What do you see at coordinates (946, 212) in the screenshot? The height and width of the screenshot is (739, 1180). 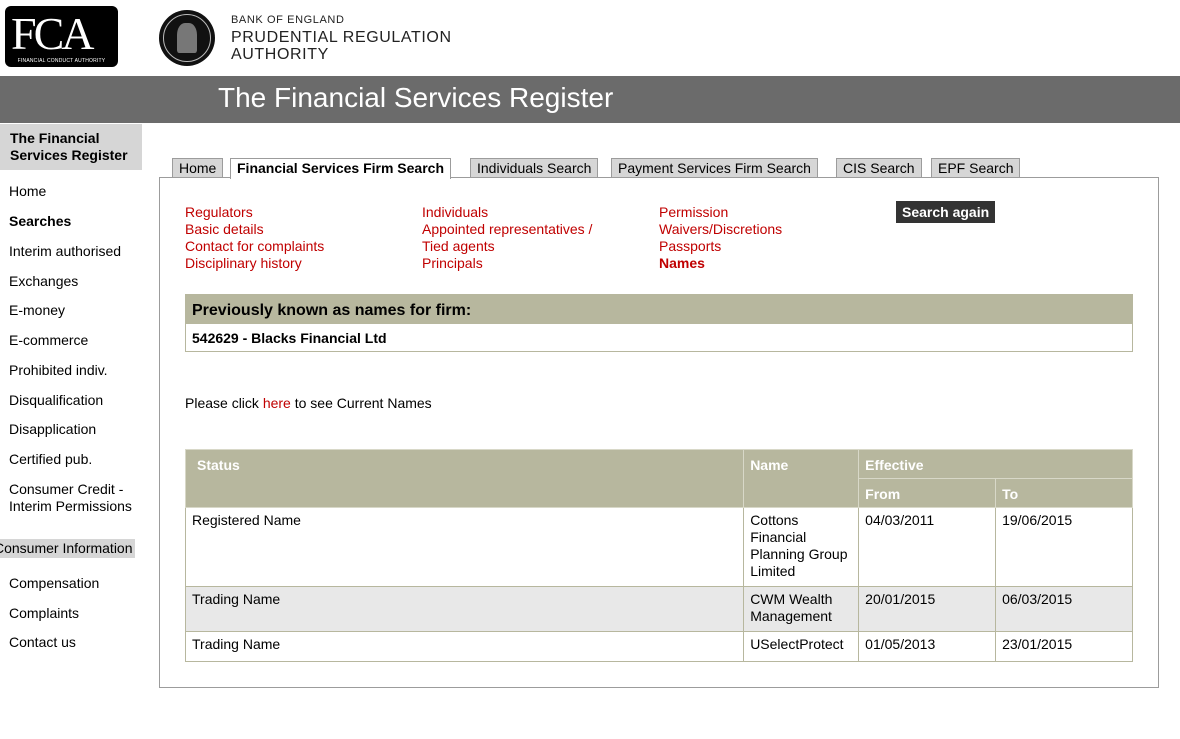 I see `search-again-button: Search again` at bounding box center [946, 212].